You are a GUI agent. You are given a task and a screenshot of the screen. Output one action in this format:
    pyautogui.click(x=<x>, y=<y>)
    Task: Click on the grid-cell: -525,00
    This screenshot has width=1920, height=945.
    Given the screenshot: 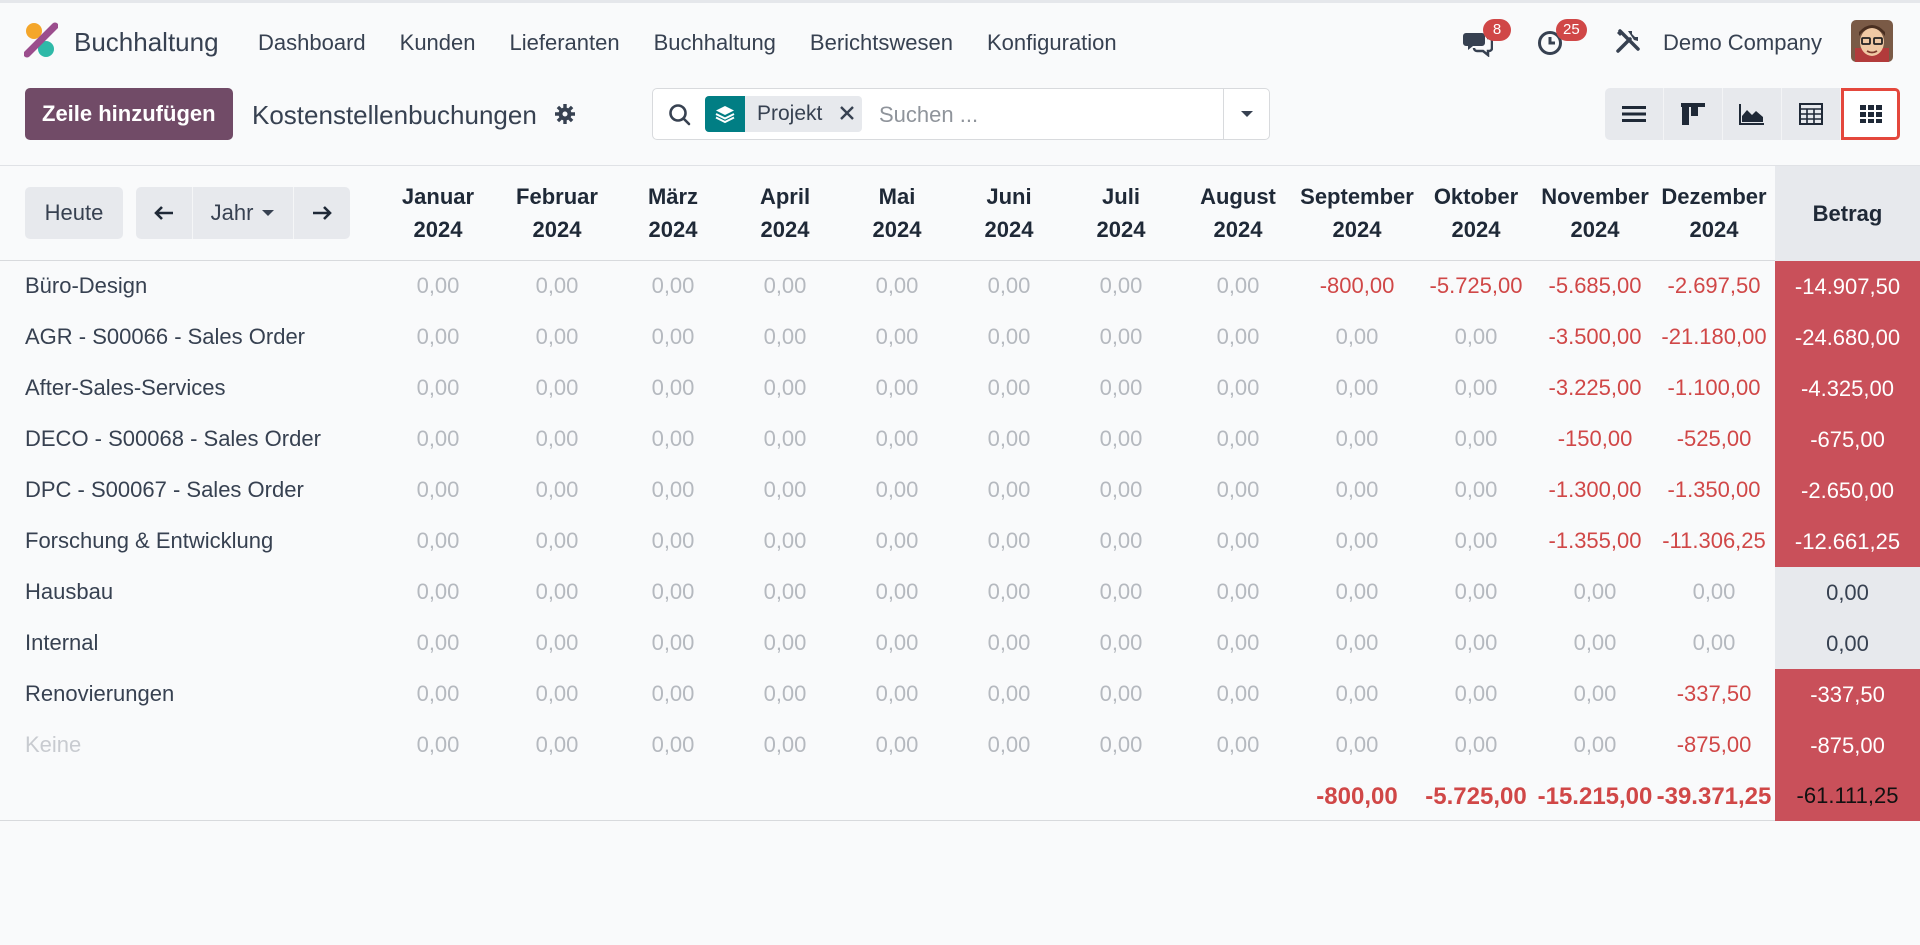 What is the action you would take?
    pyautogui.click(x=1714, y=439)
    